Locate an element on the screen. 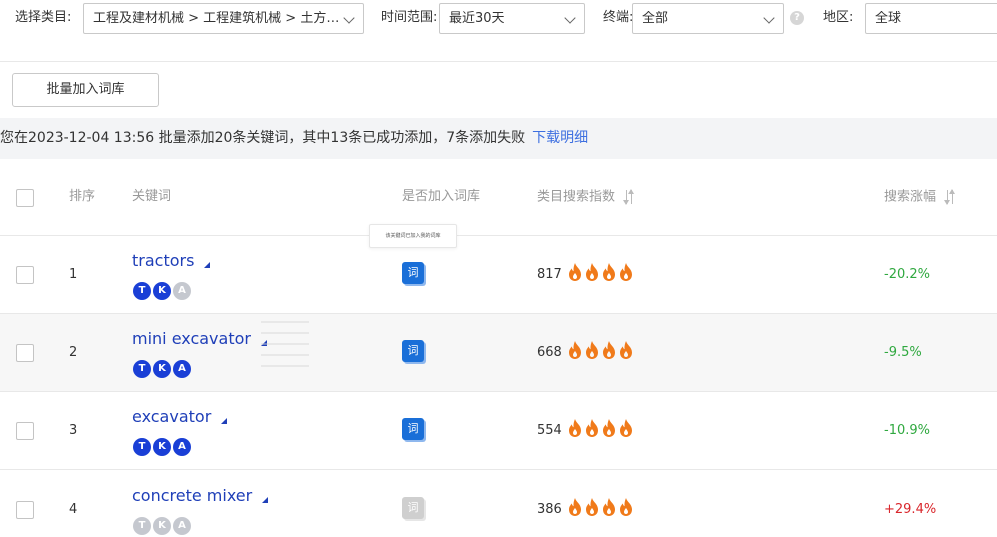 This screenshot has width=997, height=537. table-row: 1 tractors T K A 词 817 -20.2% is located at coordinates (498, 275).